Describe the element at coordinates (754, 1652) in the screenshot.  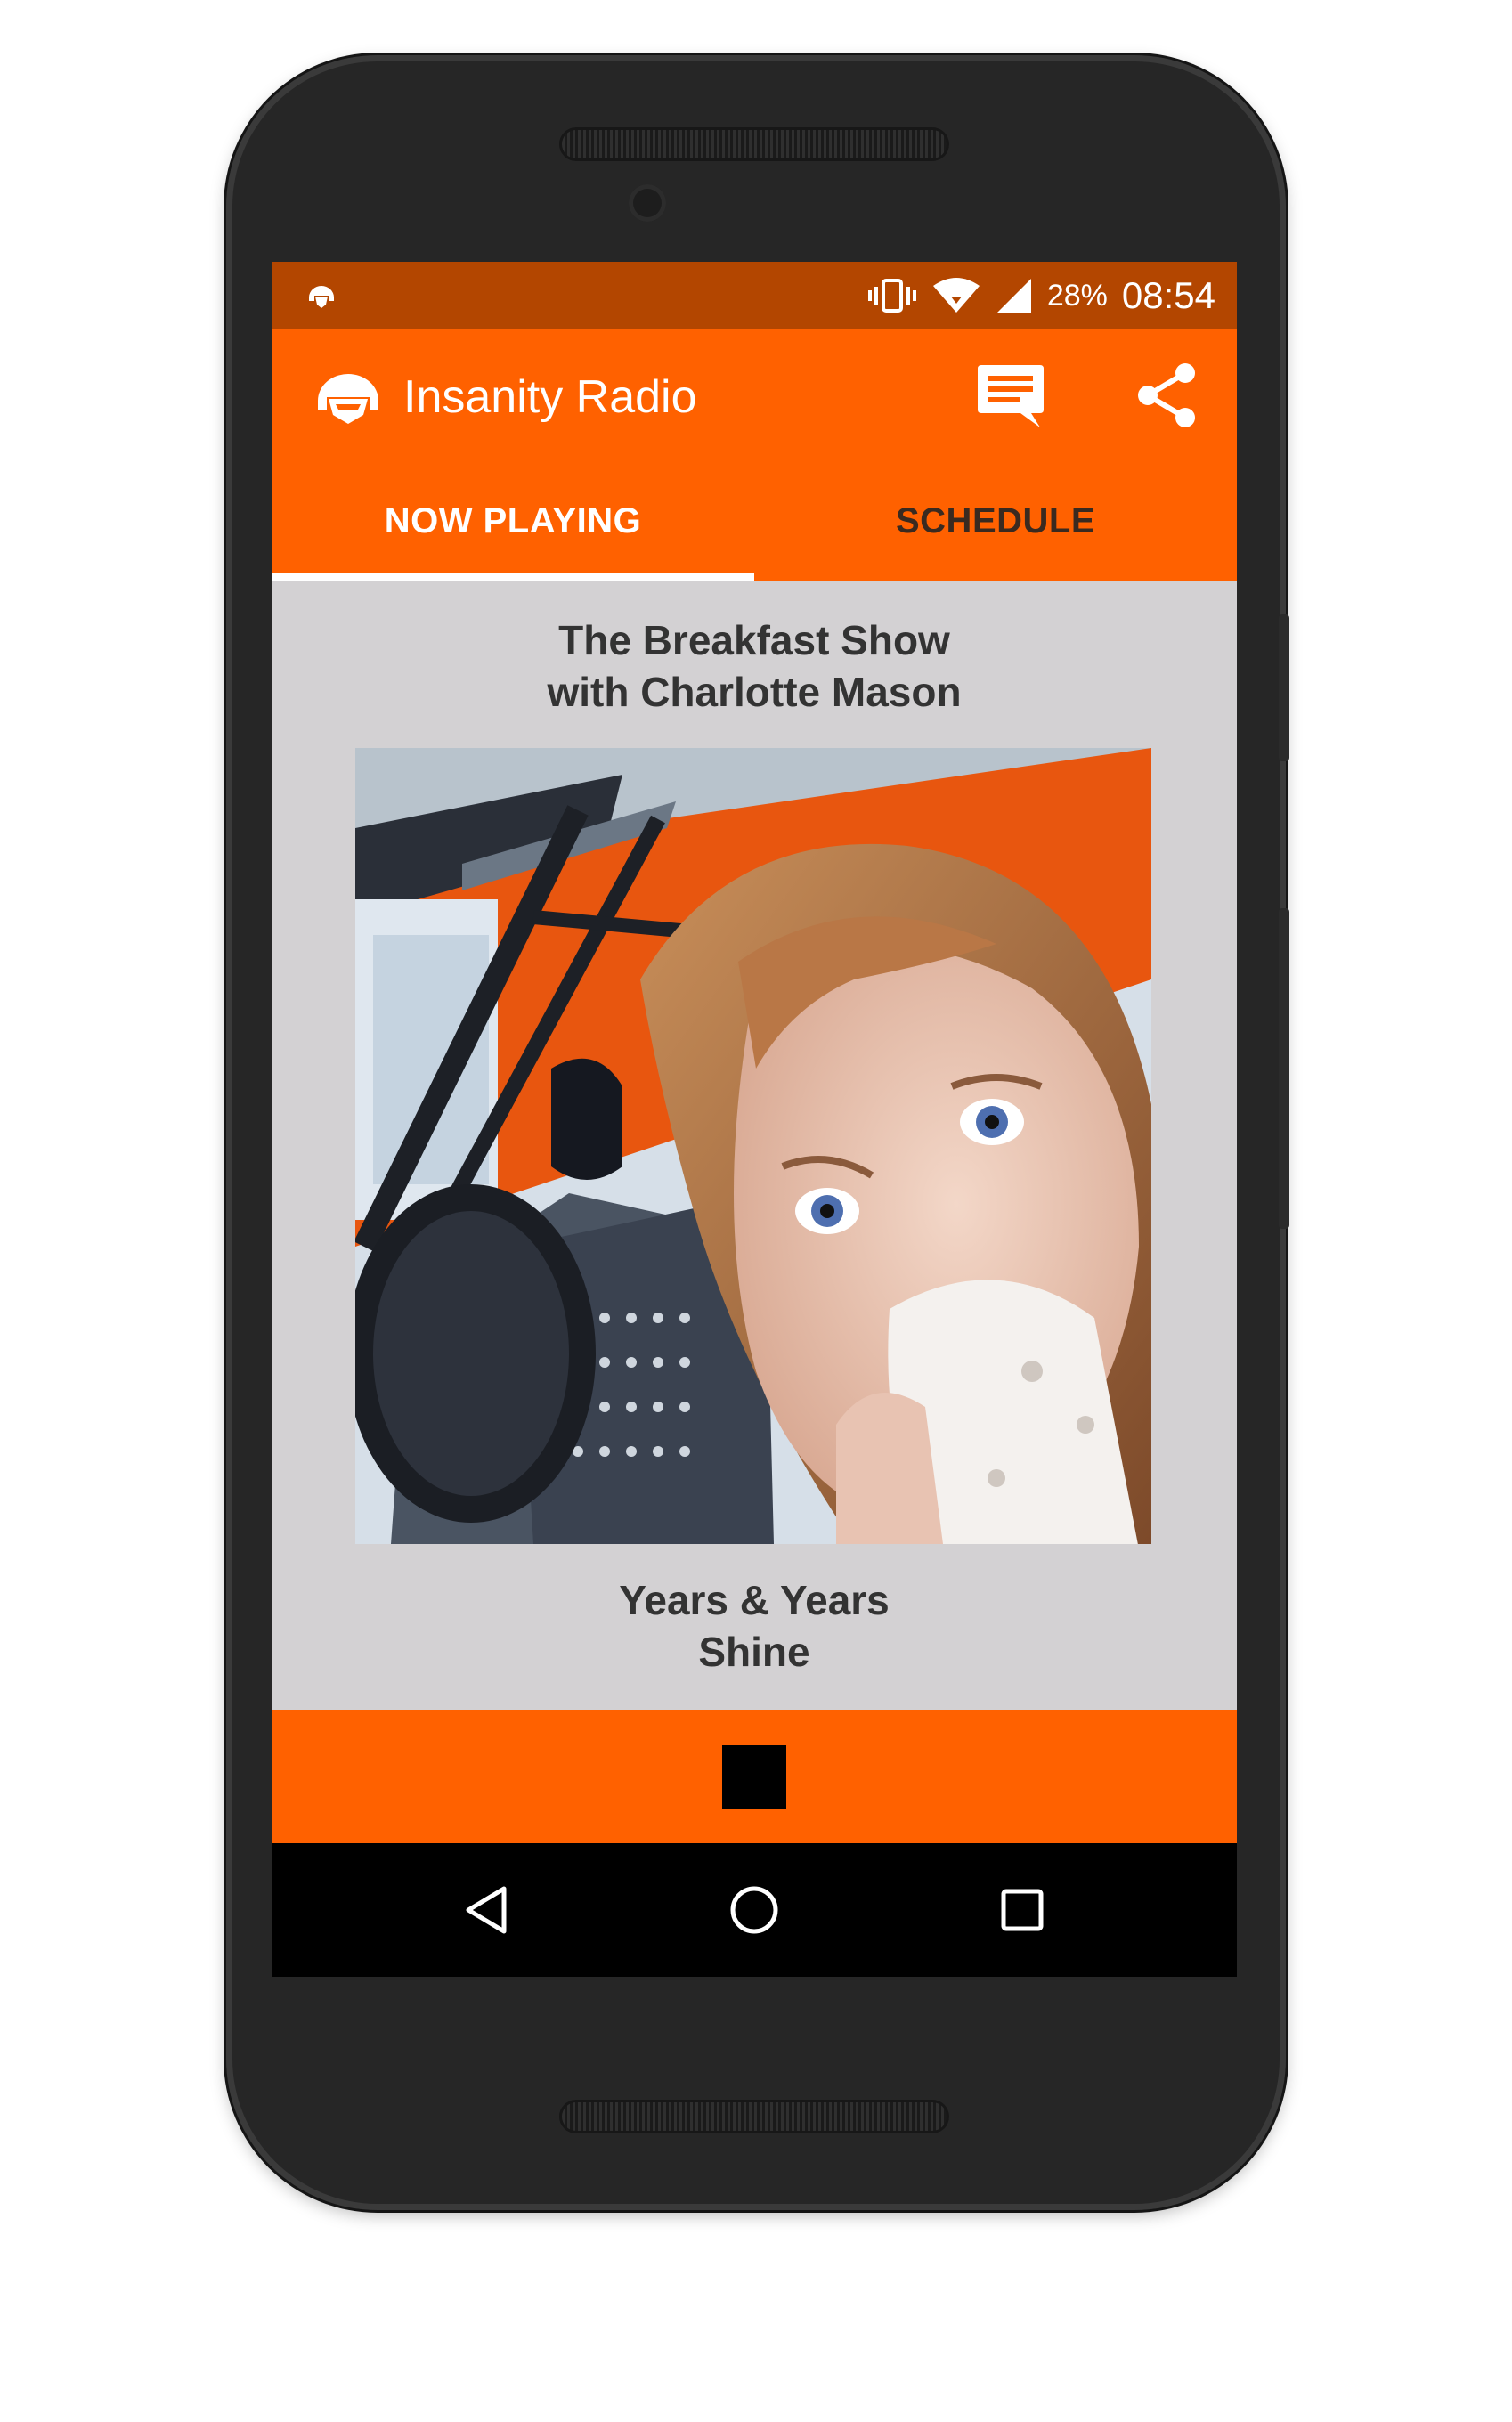
I see `track-title: Shine` at that location.